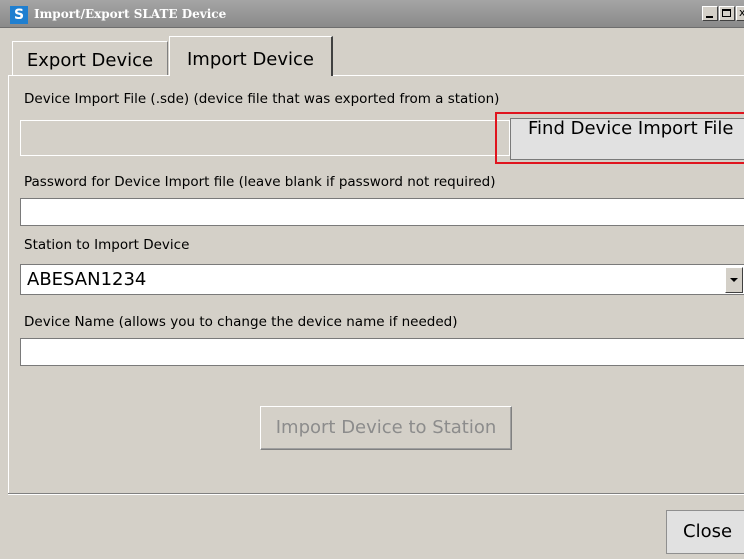 The width and height of the screenshot is (744, 559). I want to click on station-selected-value: ABESAN1234, so click(87, 279).